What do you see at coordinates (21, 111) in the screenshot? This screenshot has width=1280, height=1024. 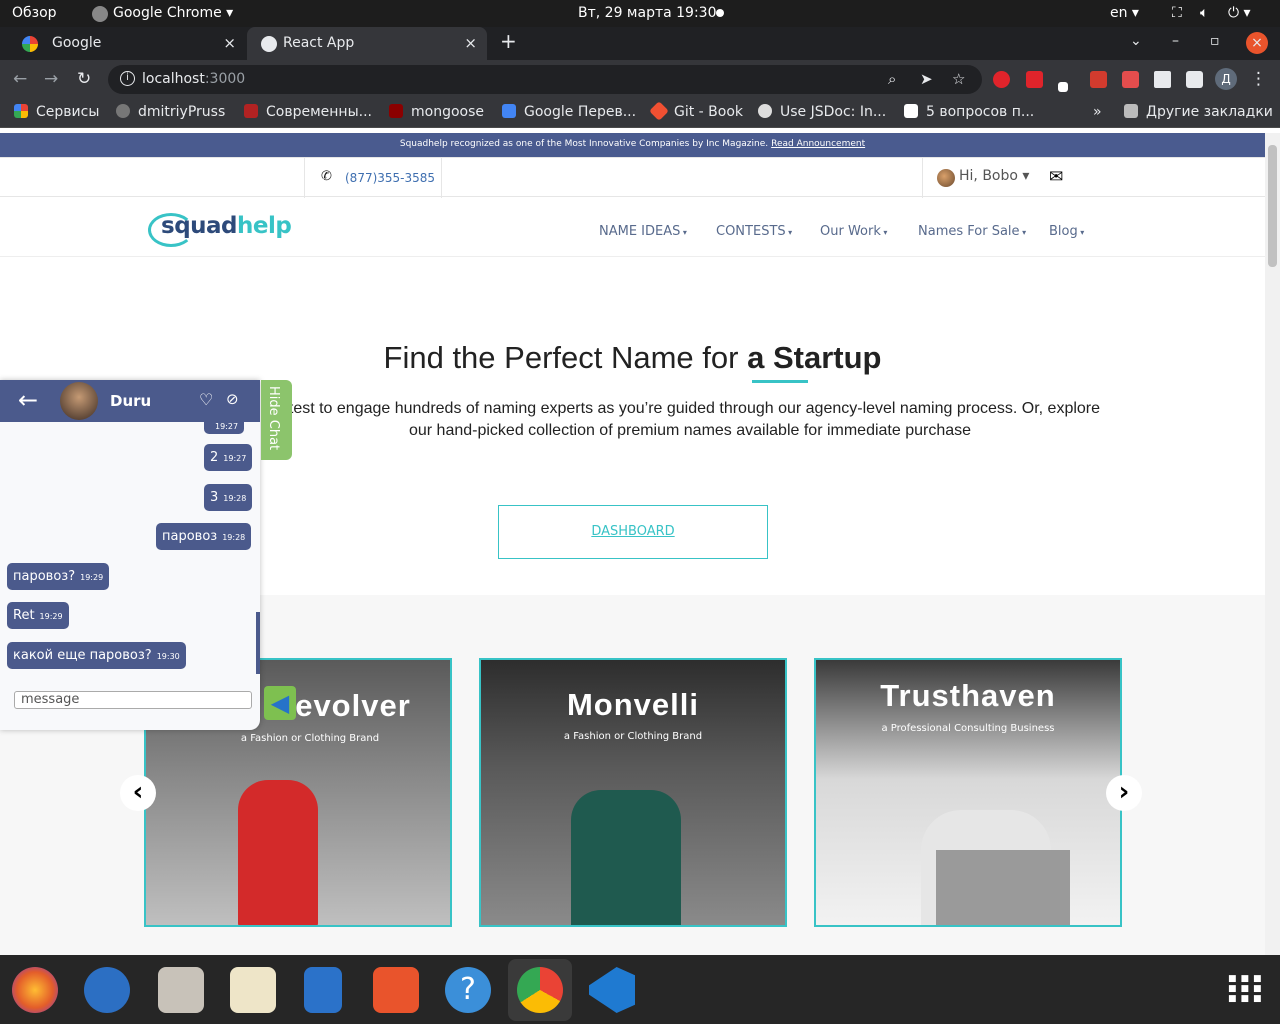 I see `apps-grid-icon` at bounding box center [21, 111].